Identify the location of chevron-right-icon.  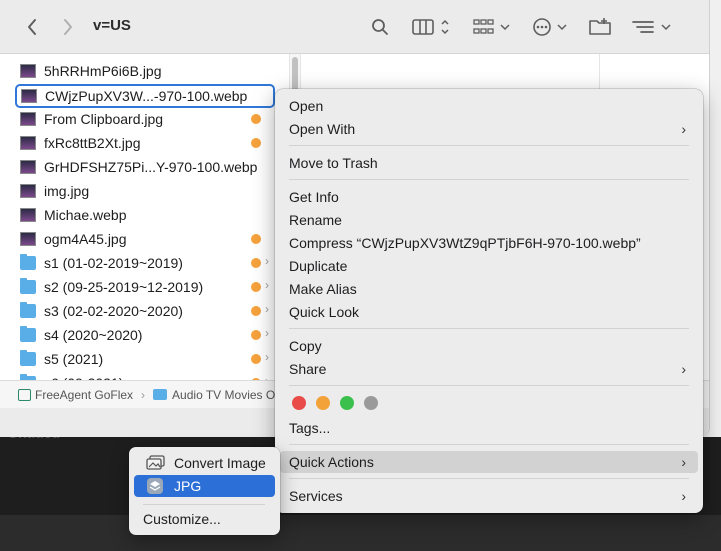
(68, 27).